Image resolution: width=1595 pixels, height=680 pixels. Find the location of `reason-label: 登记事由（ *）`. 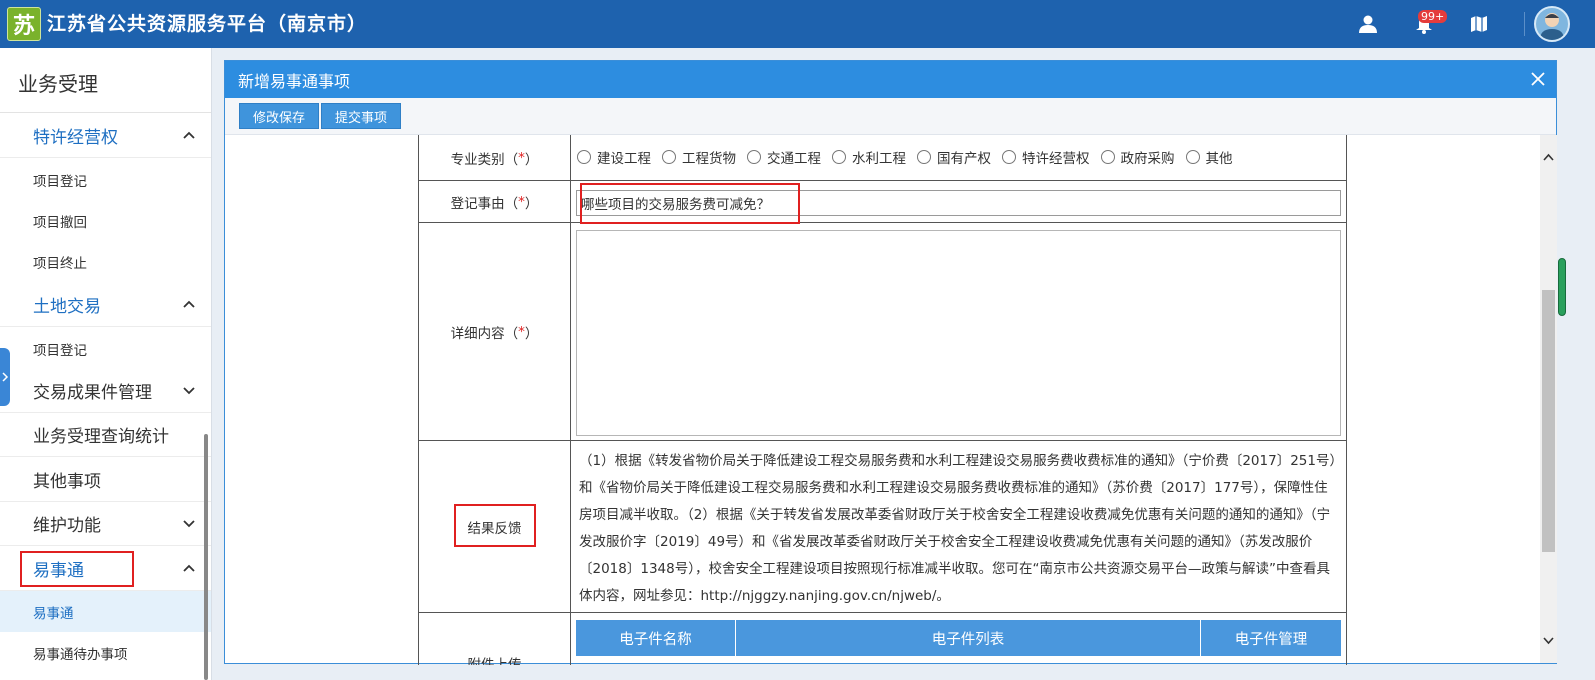

reason-label: 登记事由（ *） is located at coordinates (495, 201).